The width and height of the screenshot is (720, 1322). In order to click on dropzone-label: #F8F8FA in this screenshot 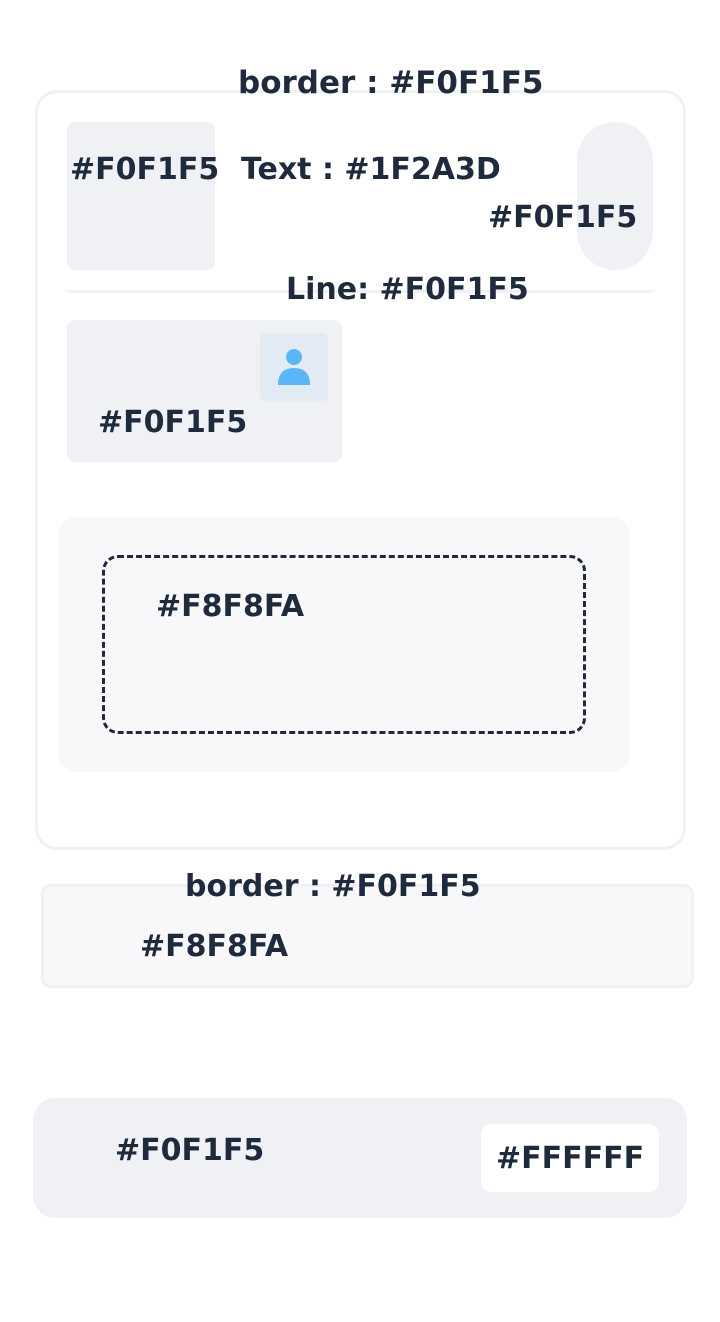, I will do `click(230, 606)`.